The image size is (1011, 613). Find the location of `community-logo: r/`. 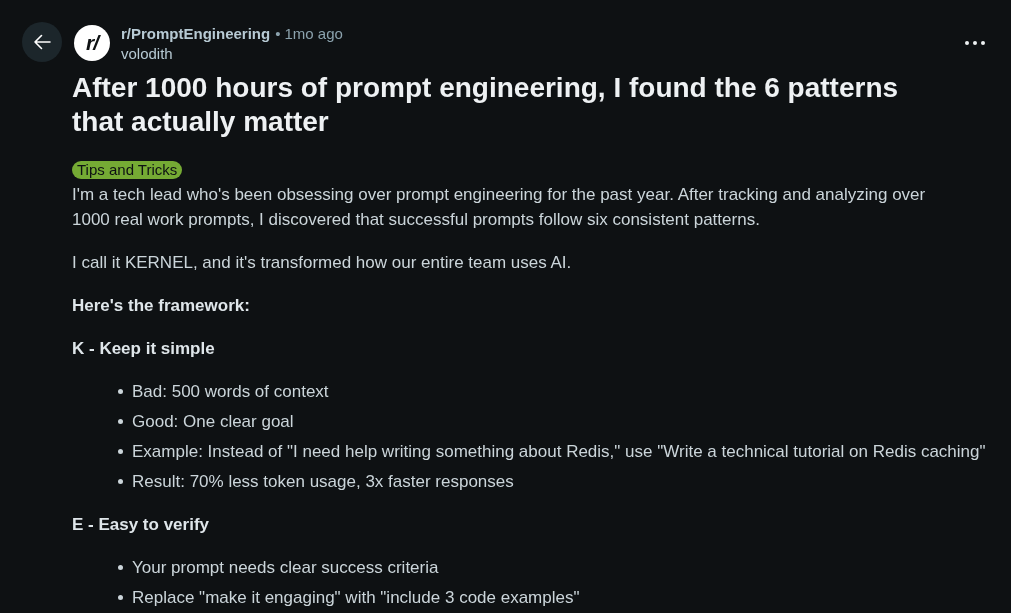

community-logo: r/ is located at coordinates (92, 43).